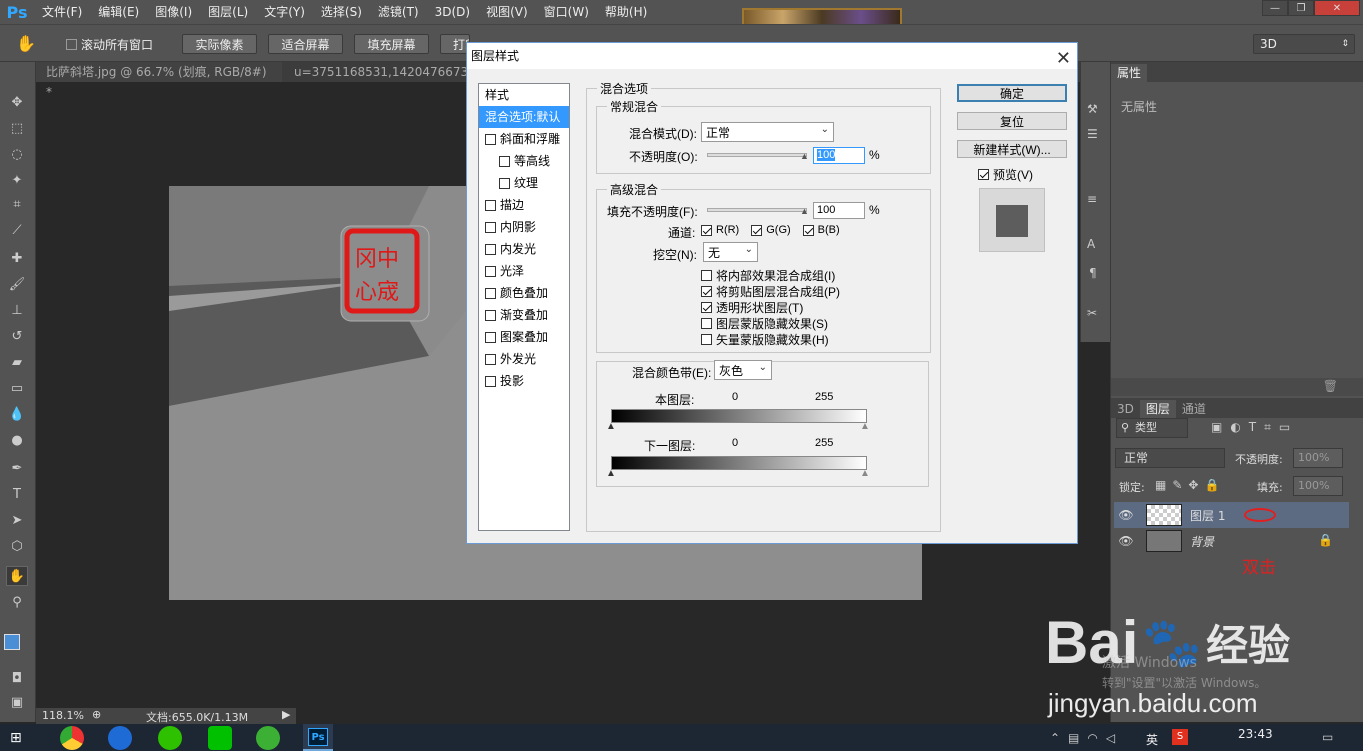 This screenshot has width=1363, height=751. What do you see at coordinates (220, 738) in the screenshot?
I see `iqiyi-icon` at bounding box center [220, 738].